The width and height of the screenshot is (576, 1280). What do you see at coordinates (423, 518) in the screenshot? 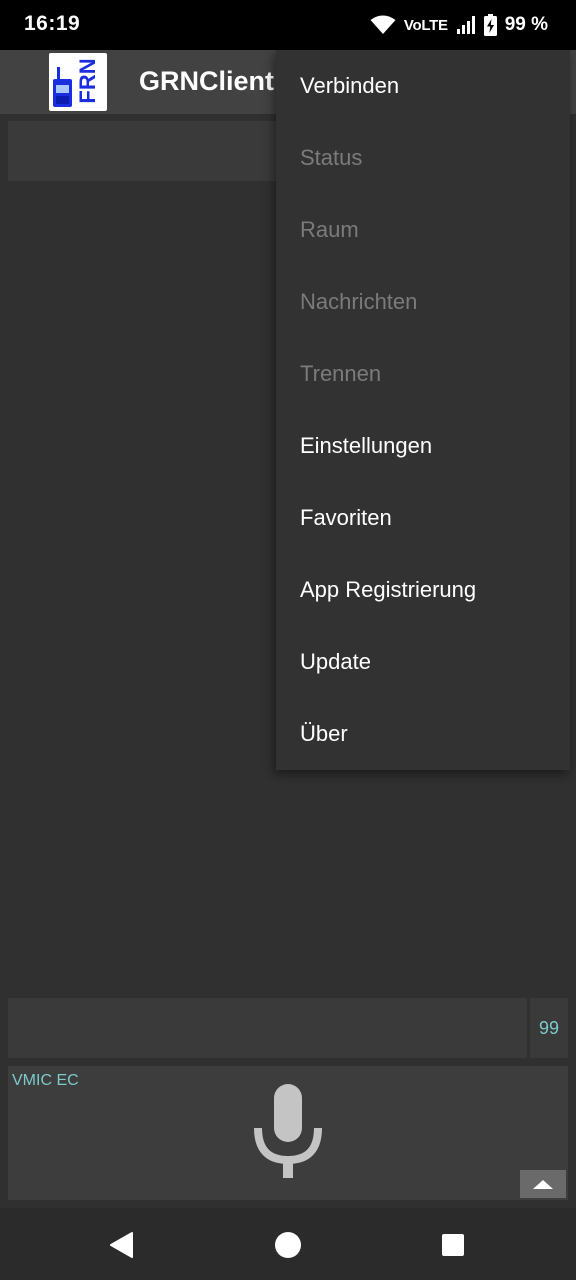
I see `menu-item-favoriten: Favoriten` at bounding box center [423, 518].